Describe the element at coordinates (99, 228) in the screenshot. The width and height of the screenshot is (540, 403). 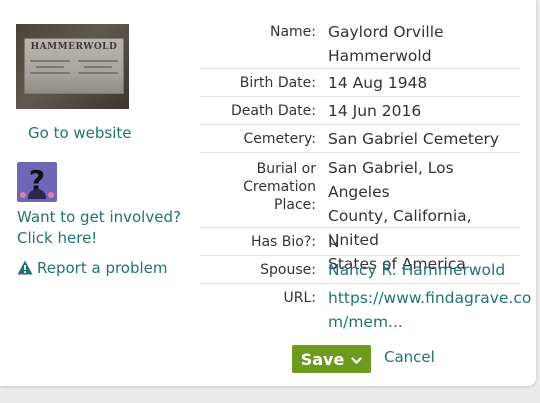
I see `get-involved-link: Want to get involved? Click here!` at that location.